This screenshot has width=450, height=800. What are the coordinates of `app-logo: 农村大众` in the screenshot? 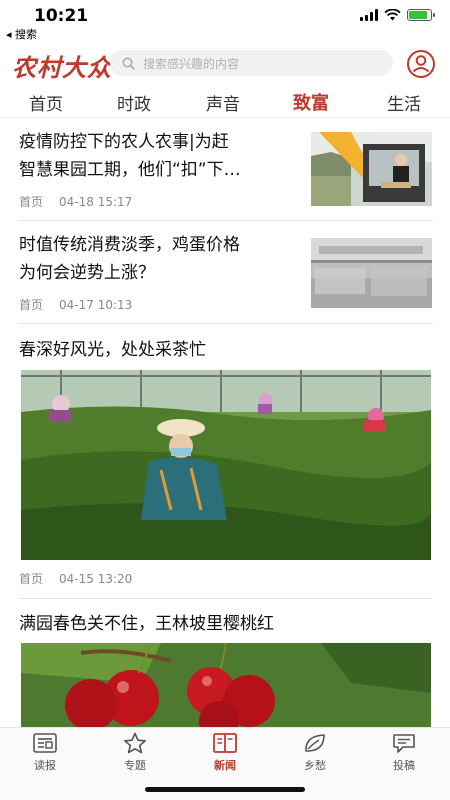 It's located at (62, 67).